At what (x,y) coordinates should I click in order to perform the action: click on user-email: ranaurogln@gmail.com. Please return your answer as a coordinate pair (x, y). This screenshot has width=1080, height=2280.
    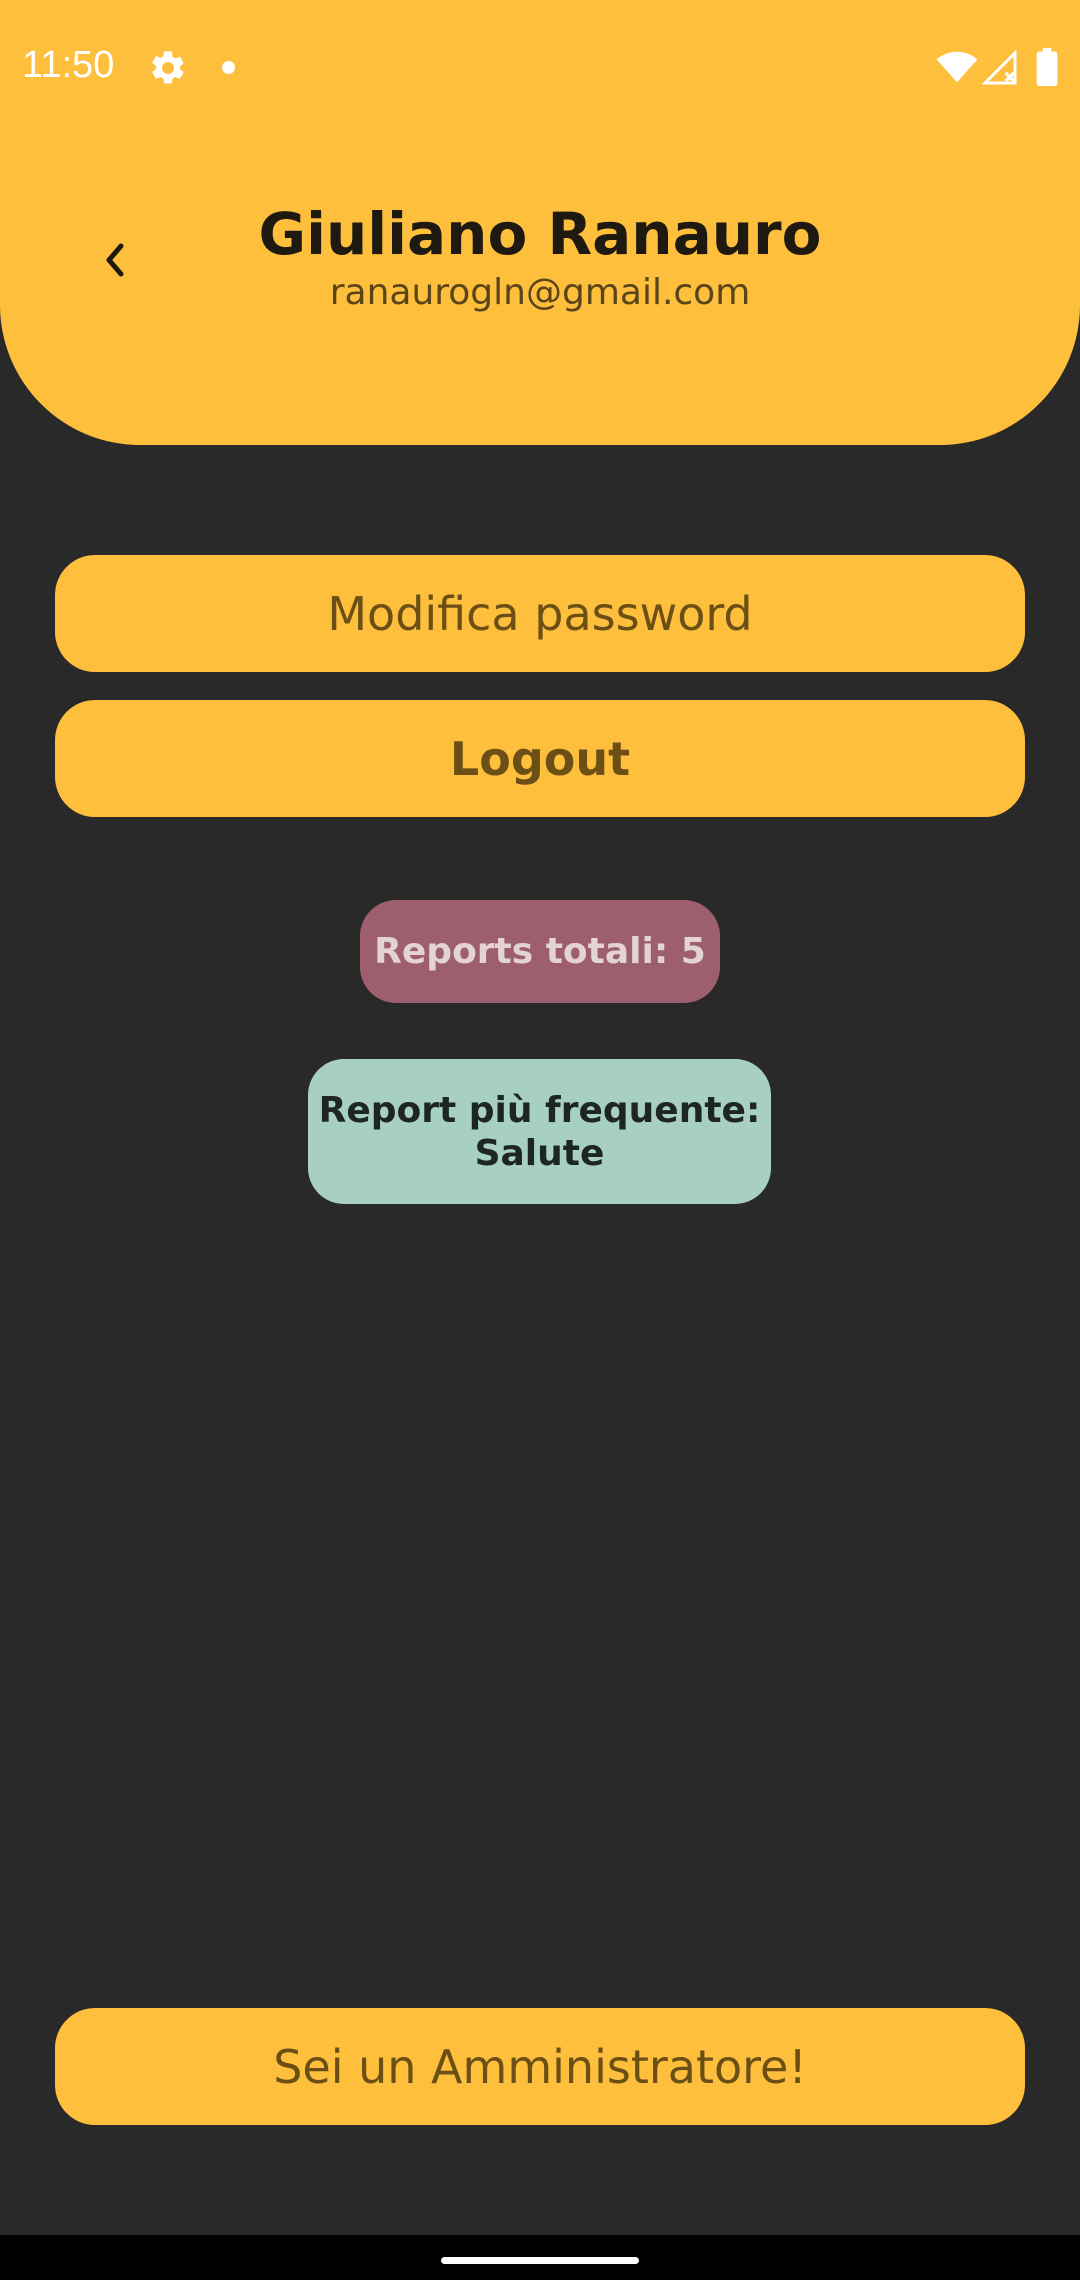
    Looking at the image, I should click on (540, 292).